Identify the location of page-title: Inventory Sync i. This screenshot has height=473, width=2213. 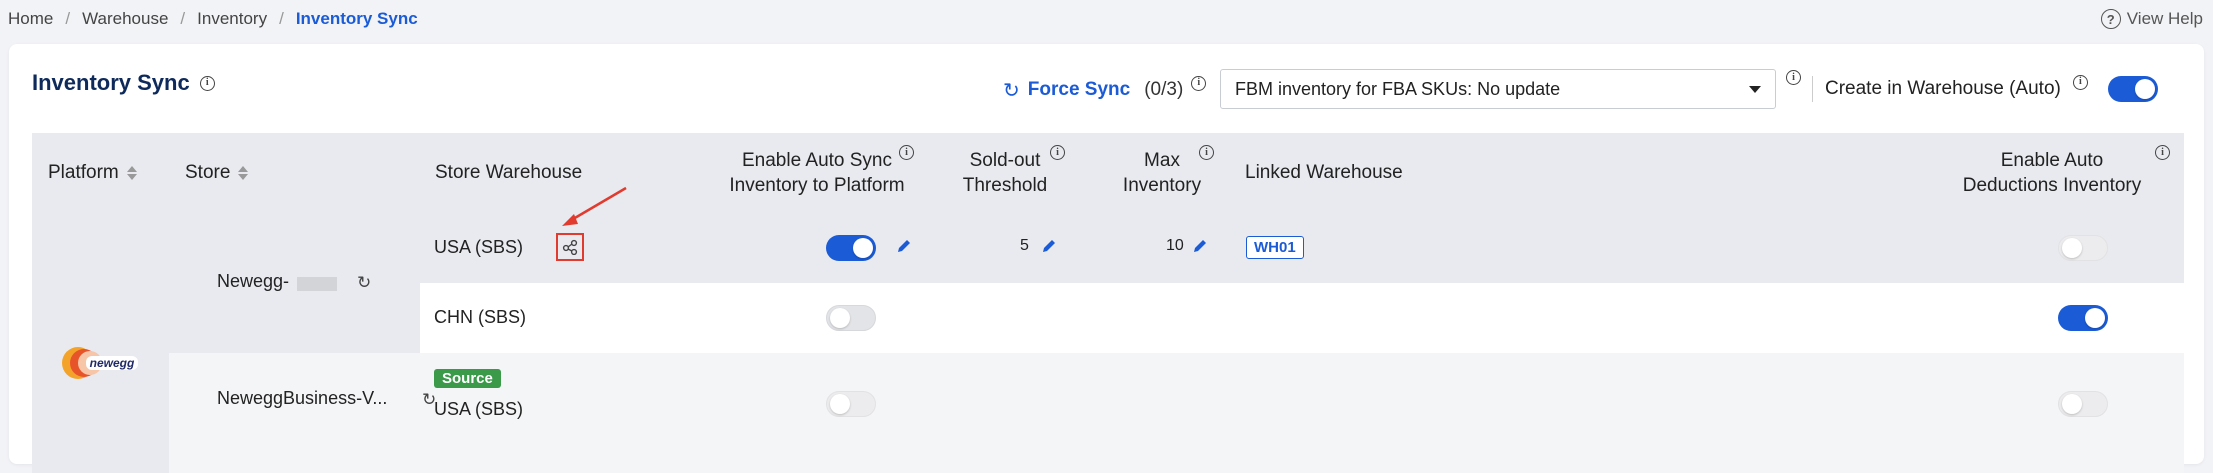
(123, 83).